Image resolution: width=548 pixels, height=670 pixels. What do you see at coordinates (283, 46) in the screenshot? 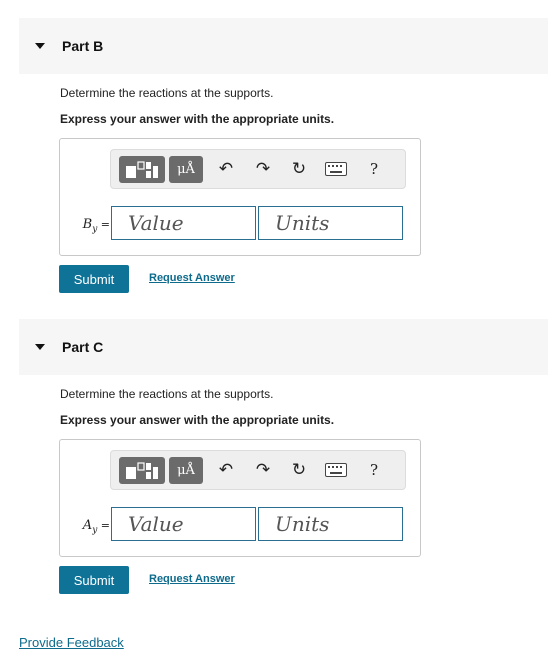
I see `part-b-header: Part B` at bounding box center [283, 46].